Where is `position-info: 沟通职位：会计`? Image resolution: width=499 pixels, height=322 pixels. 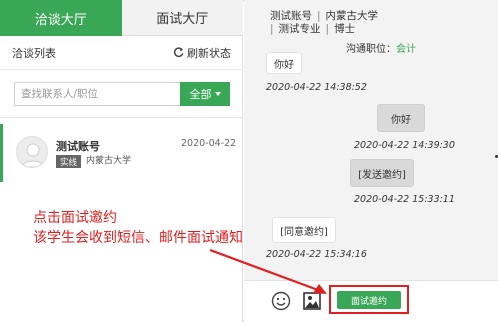
position-info: 沟通职位：会计 is located at coordinates (381, 47).